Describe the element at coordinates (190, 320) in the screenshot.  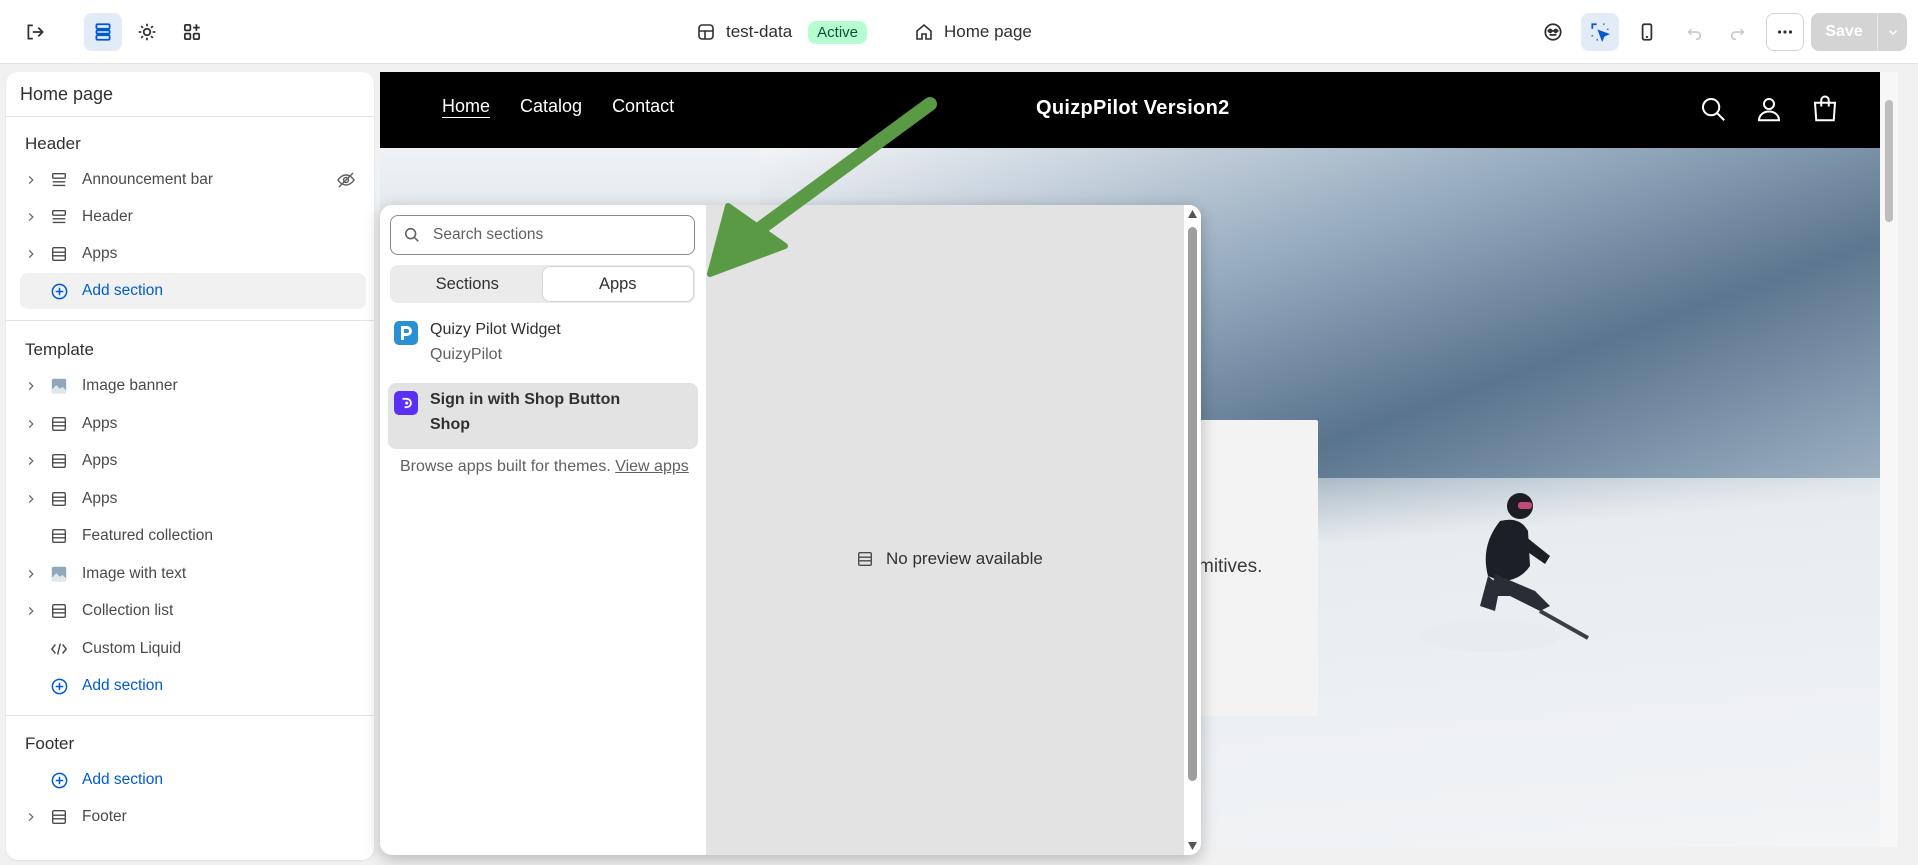
I see `sidebar-divider` at that location.